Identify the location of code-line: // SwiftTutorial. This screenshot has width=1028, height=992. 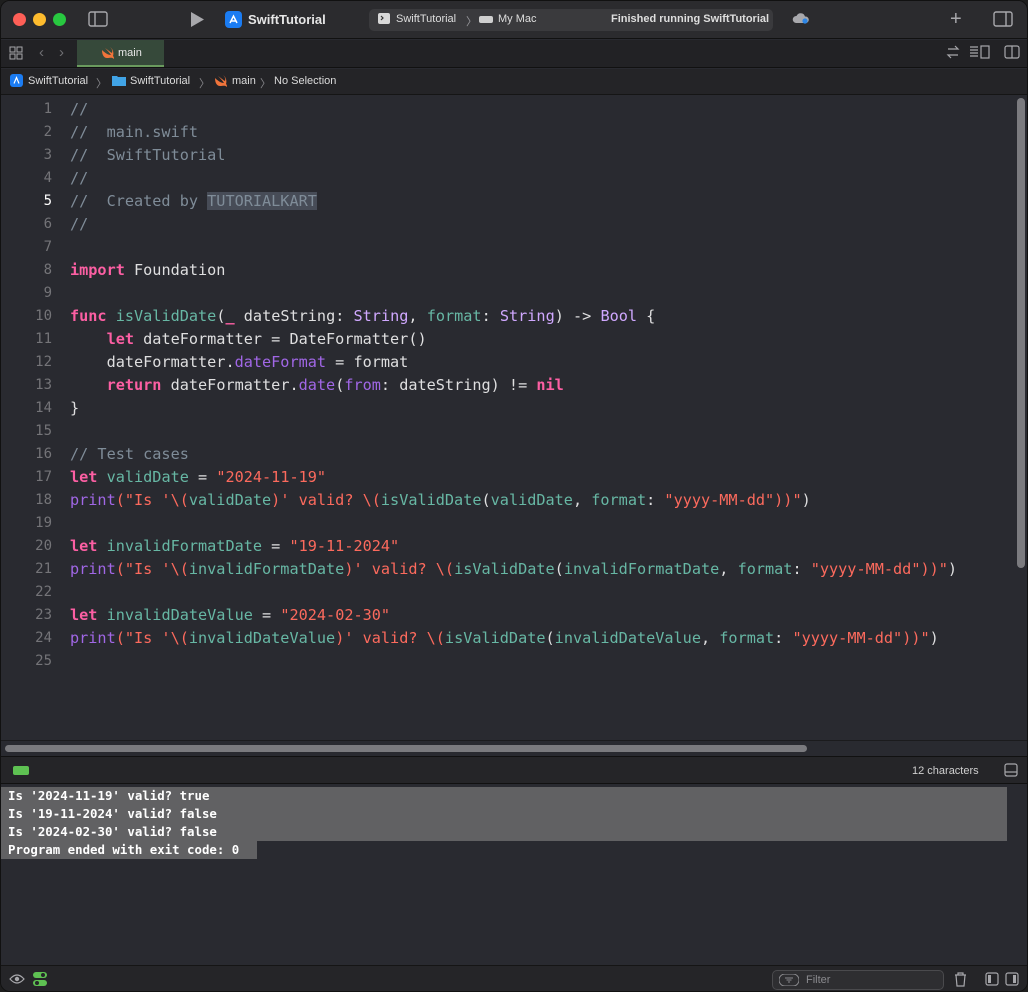
(148, 155).